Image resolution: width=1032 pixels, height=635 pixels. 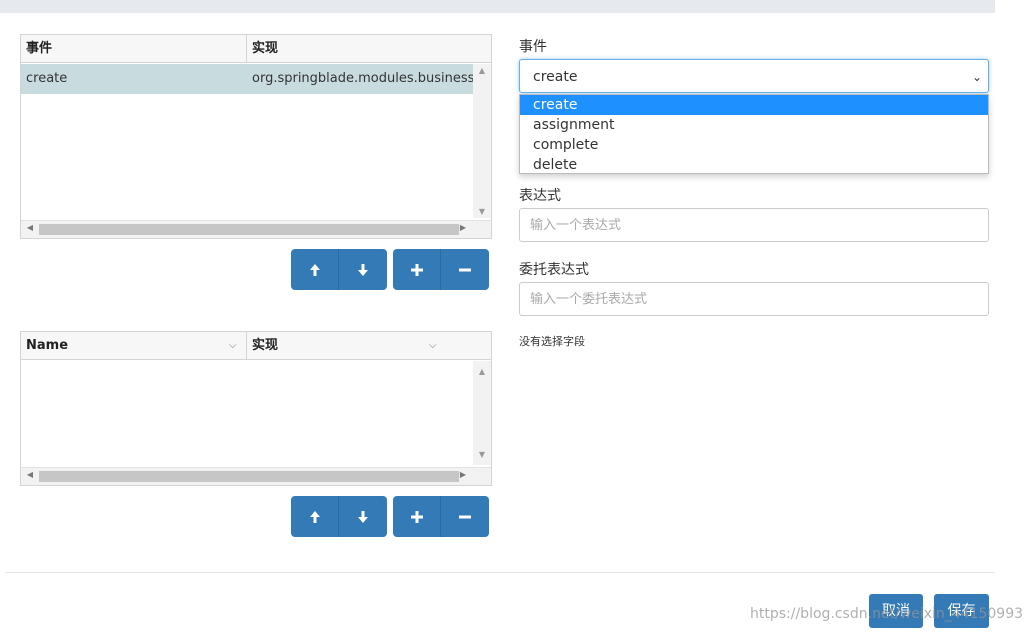 What do you see at coordinates (497, 6) in the screenshot?
I see `top-bar` at bounding box center [497, 6].